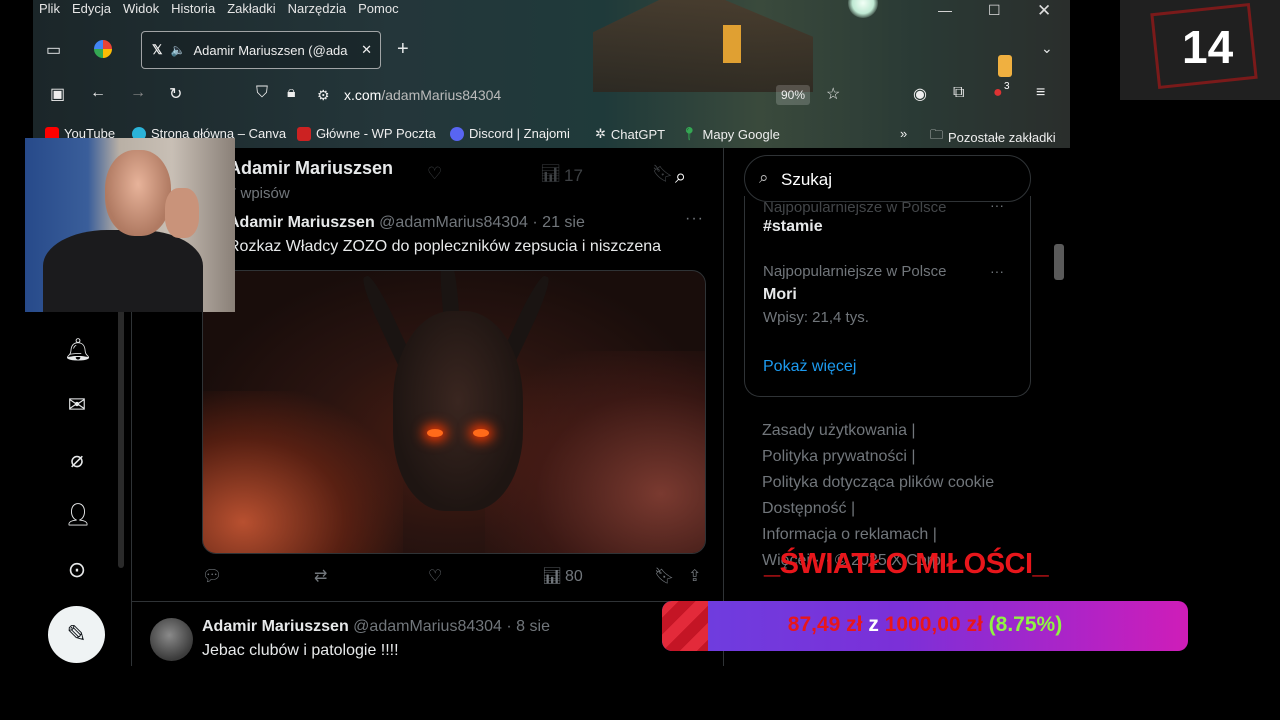  Describe the element at coordinates (630, 134) in the screenshot. I see `bookmark-chatgpt: ✲ ChatGPT` at that location.